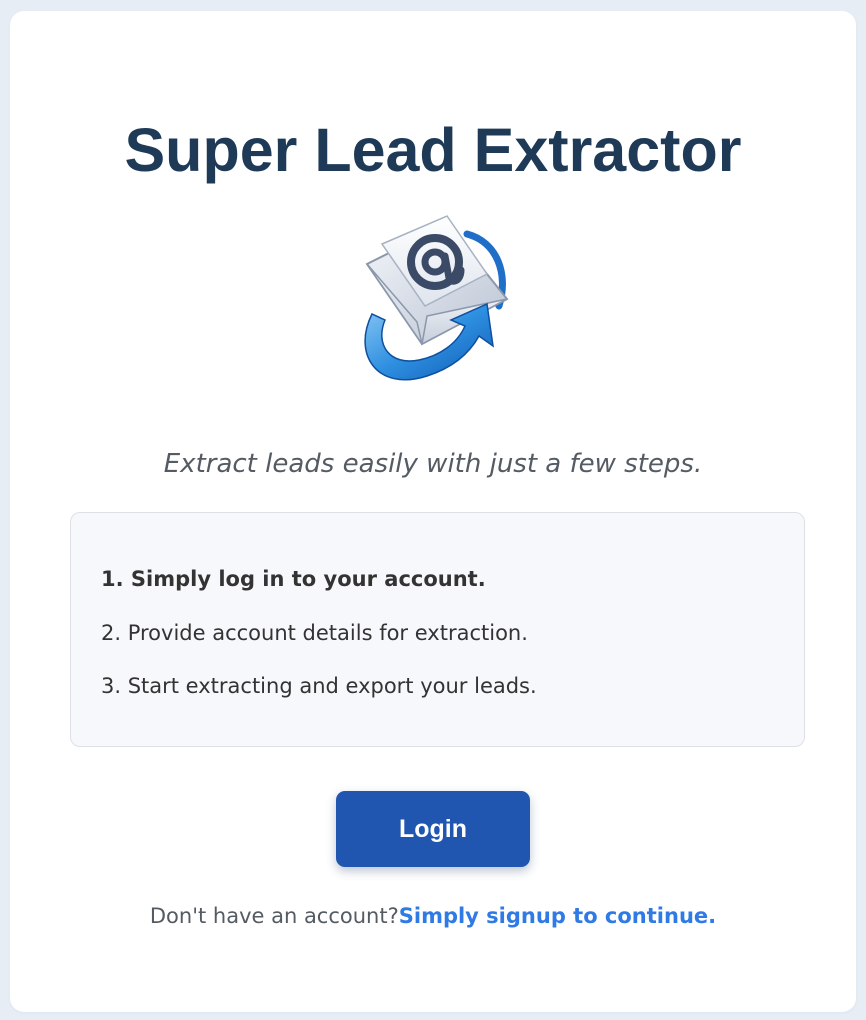  What do you see at coordinates (557, 916) in the screenshot?
I see `signup-link: Simply signup to continue.` at bounding box center [557, 916].